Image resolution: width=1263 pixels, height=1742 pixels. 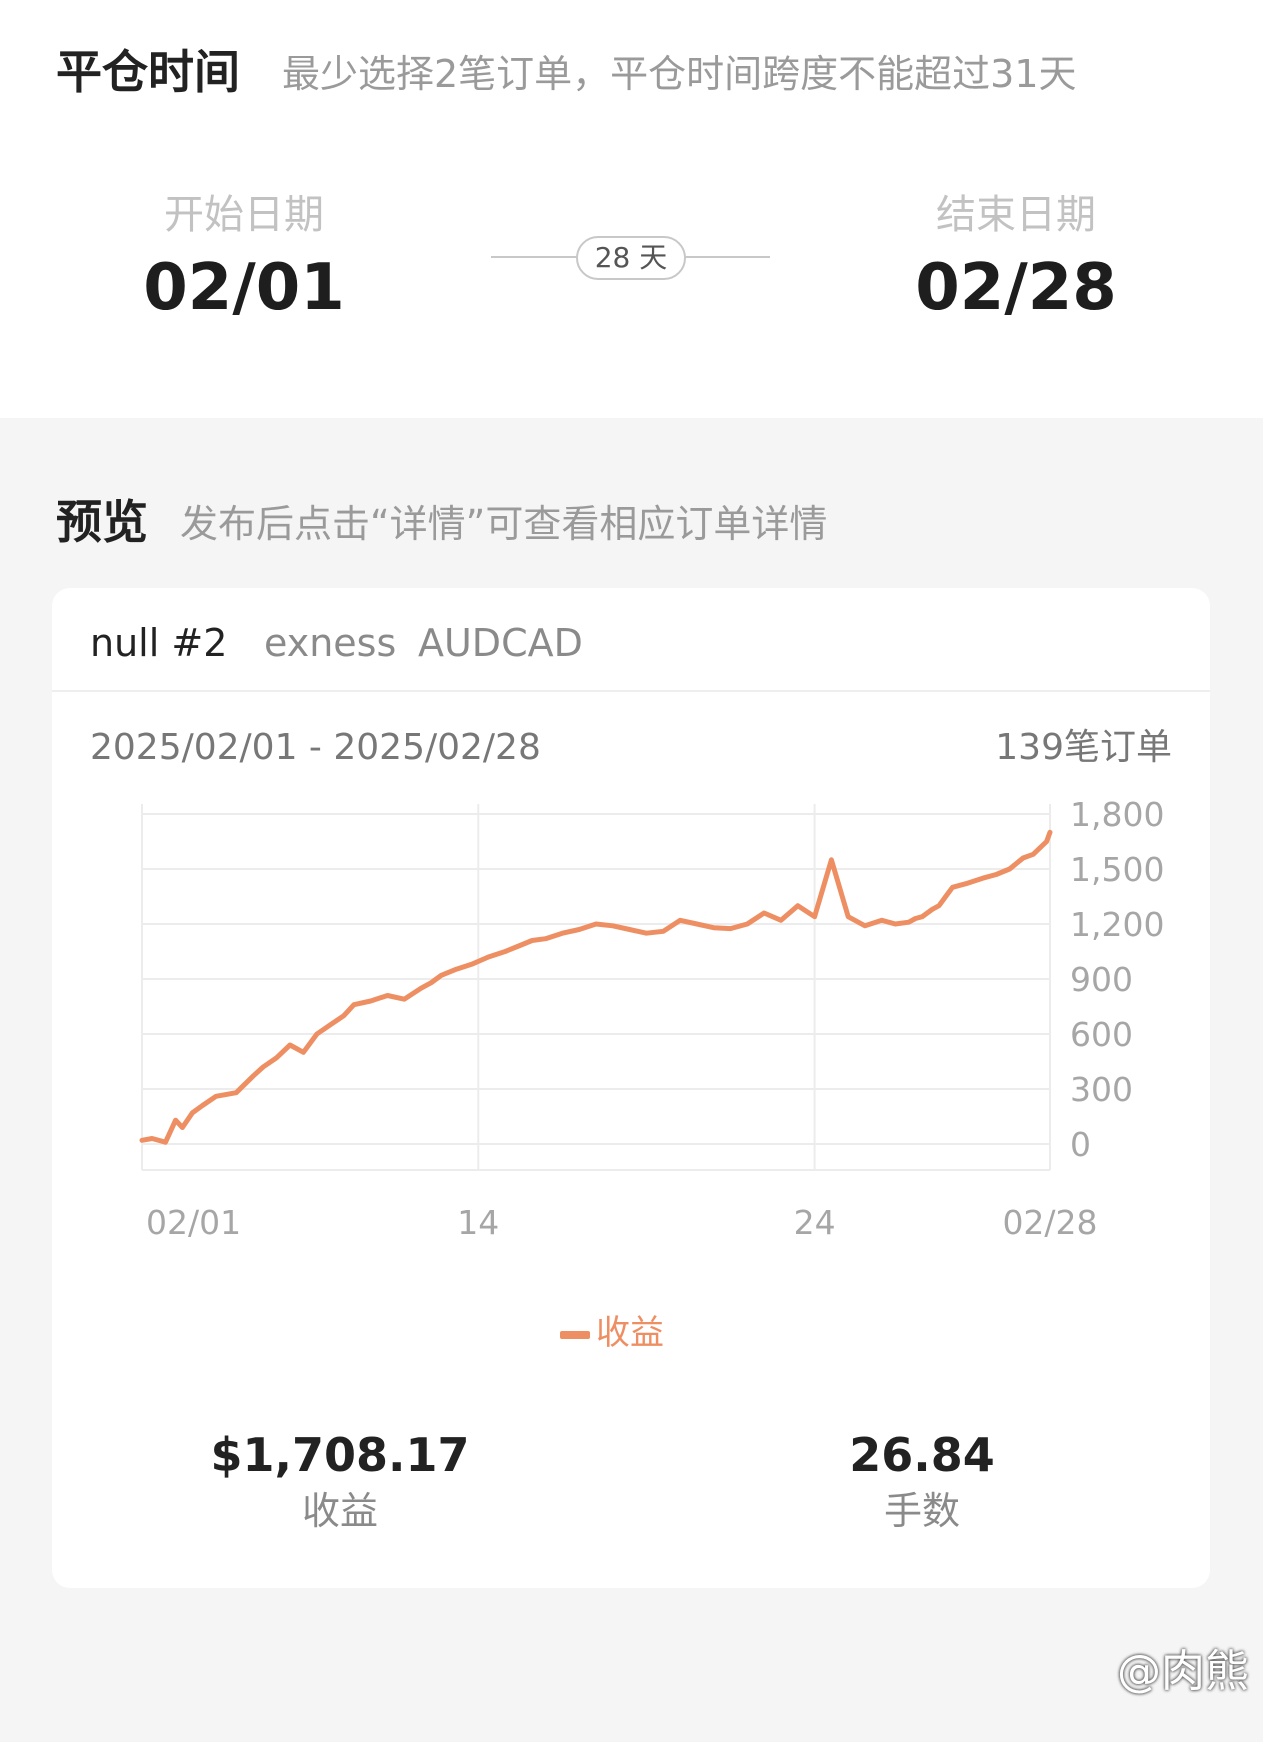 What do you see at coordinates (340, 1455) in the screenshot?
I see `profit-value: $1,708.17` at bounding box center [340, 1455].